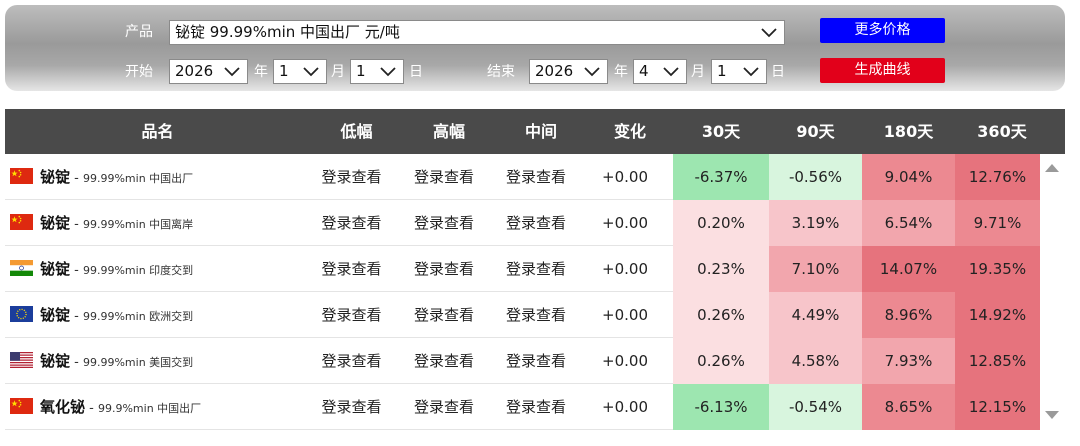 The height and width of the screenshot is (446, 1080). What do you see at coordinates (21, 360) in the screenshot?
I see `us-flag-icon` at bounding box center [21, 360].